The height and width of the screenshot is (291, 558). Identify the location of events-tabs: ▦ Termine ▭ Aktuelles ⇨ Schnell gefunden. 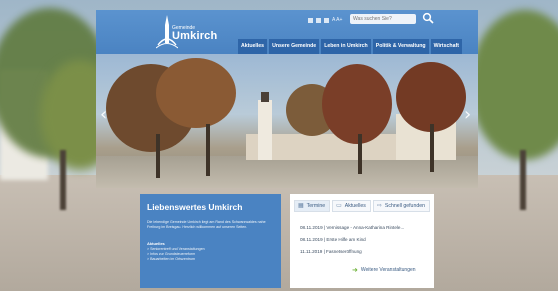
(362, 206).